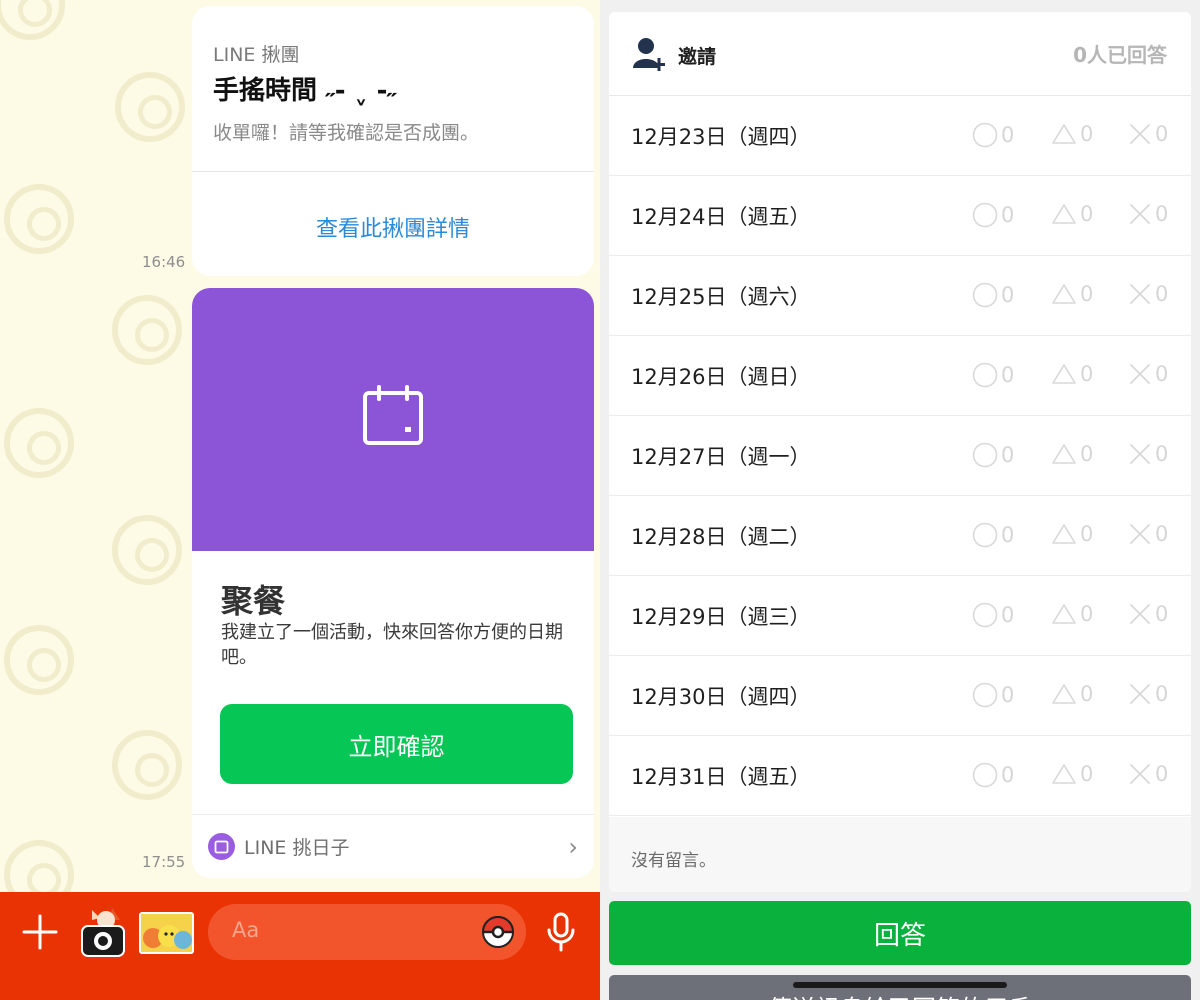 This screenshot has height=1000, width=1200. What do you see at coordinates (721, 137) in the screenshot?
I see `date-label: 12月23日（週四）` at bounding box center [721, 137].